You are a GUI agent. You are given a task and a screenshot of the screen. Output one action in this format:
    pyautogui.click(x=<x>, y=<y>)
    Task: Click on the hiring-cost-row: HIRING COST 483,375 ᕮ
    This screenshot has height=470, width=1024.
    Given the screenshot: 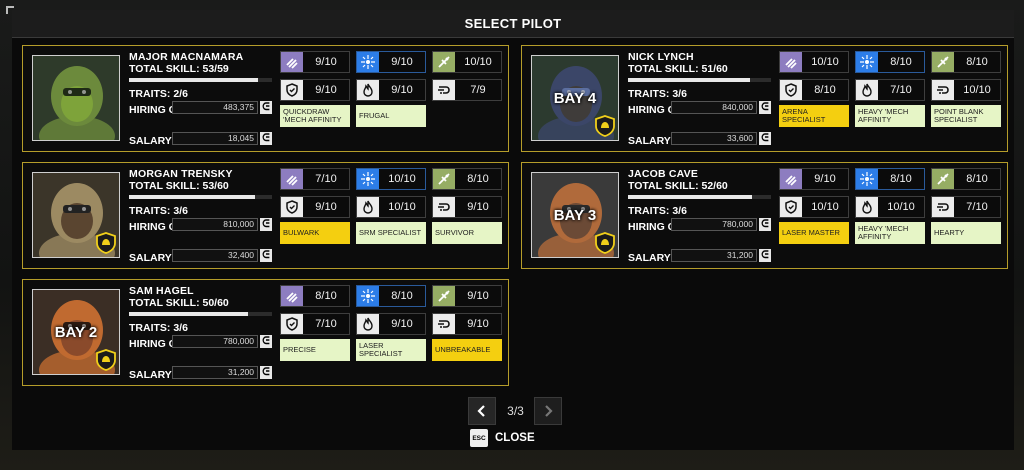 What is the action you would take?
    pyautogui.click(x=200, y=108)
    